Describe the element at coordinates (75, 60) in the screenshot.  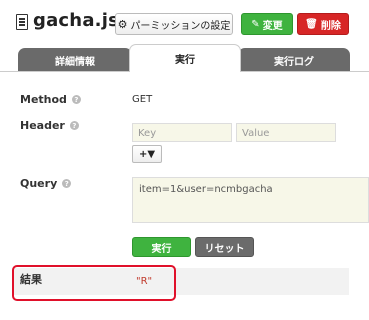
I see `tab-details: 詳細情報` at that location.